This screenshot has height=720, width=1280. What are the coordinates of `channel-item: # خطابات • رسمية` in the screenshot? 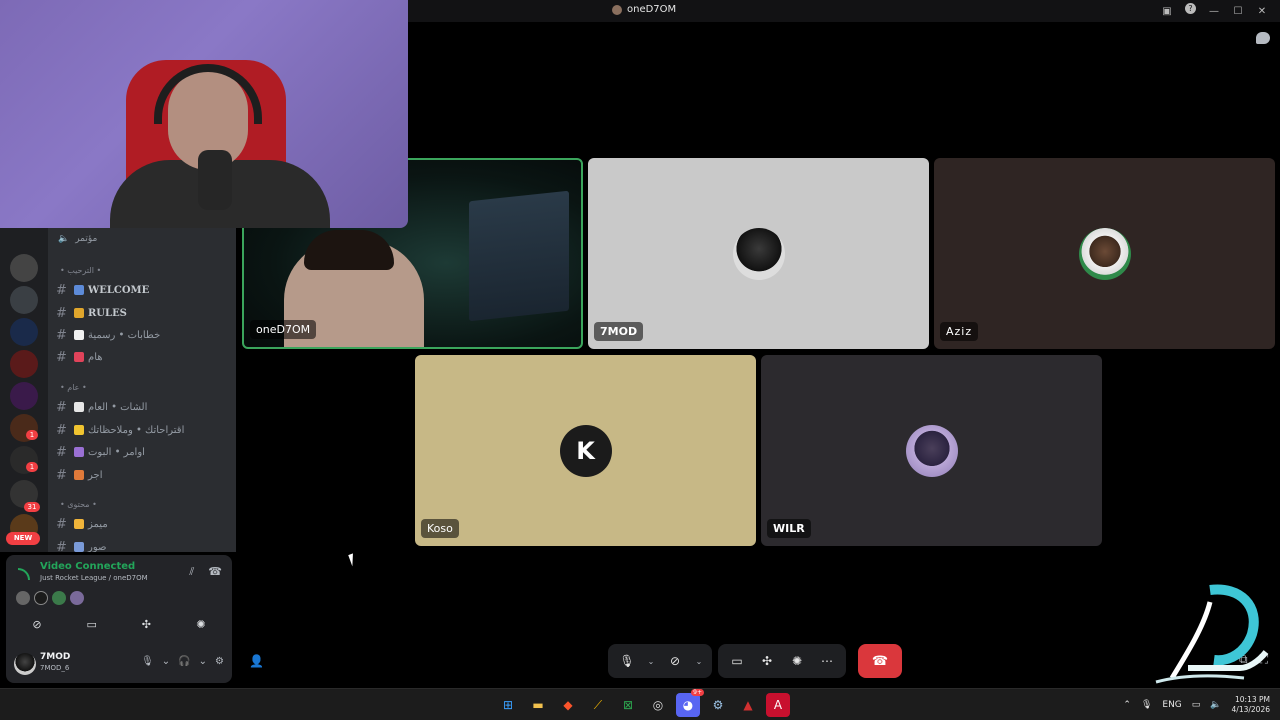 It's located at (108, 335).